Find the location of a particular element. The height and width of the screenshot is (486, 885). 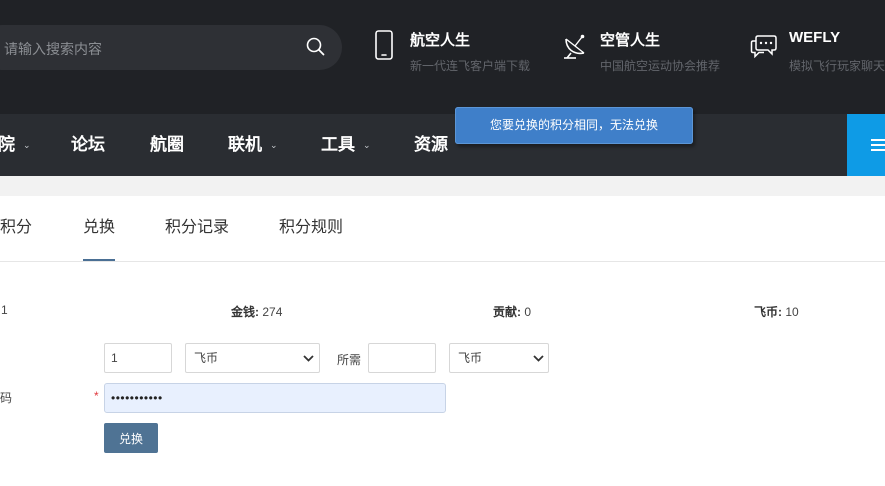

amount-input: 1 is located at coordinates (138, 358).